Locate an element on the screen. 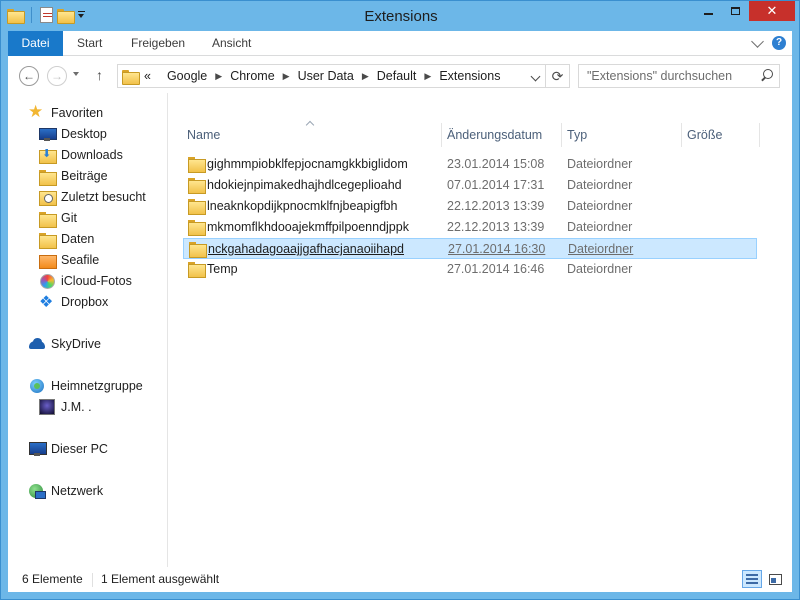  breadcrumb-google: Google is located at coordinates (187, 76).